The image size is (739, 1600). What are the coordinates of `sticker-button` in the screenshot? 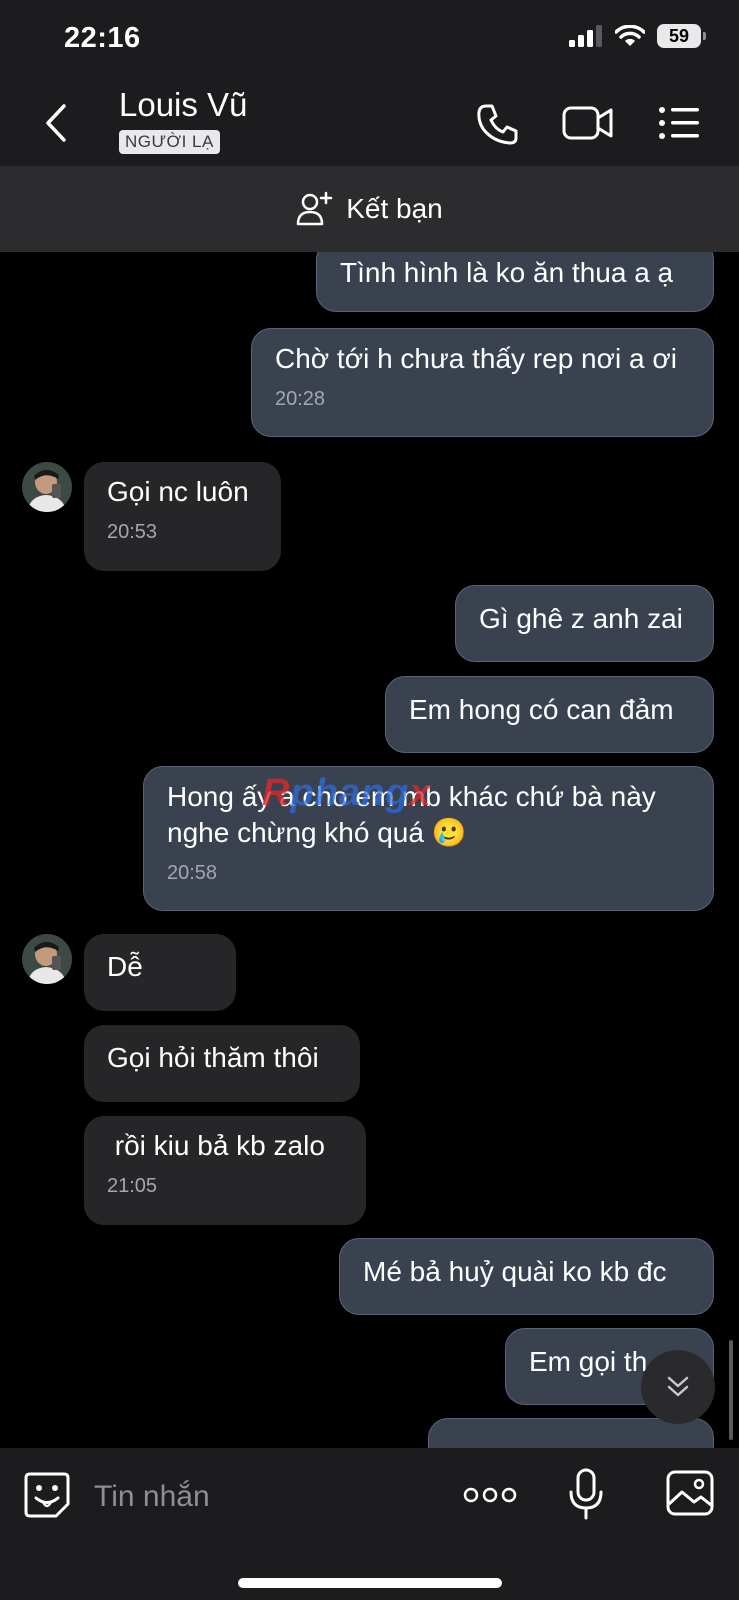 It's located at (47, 1496).